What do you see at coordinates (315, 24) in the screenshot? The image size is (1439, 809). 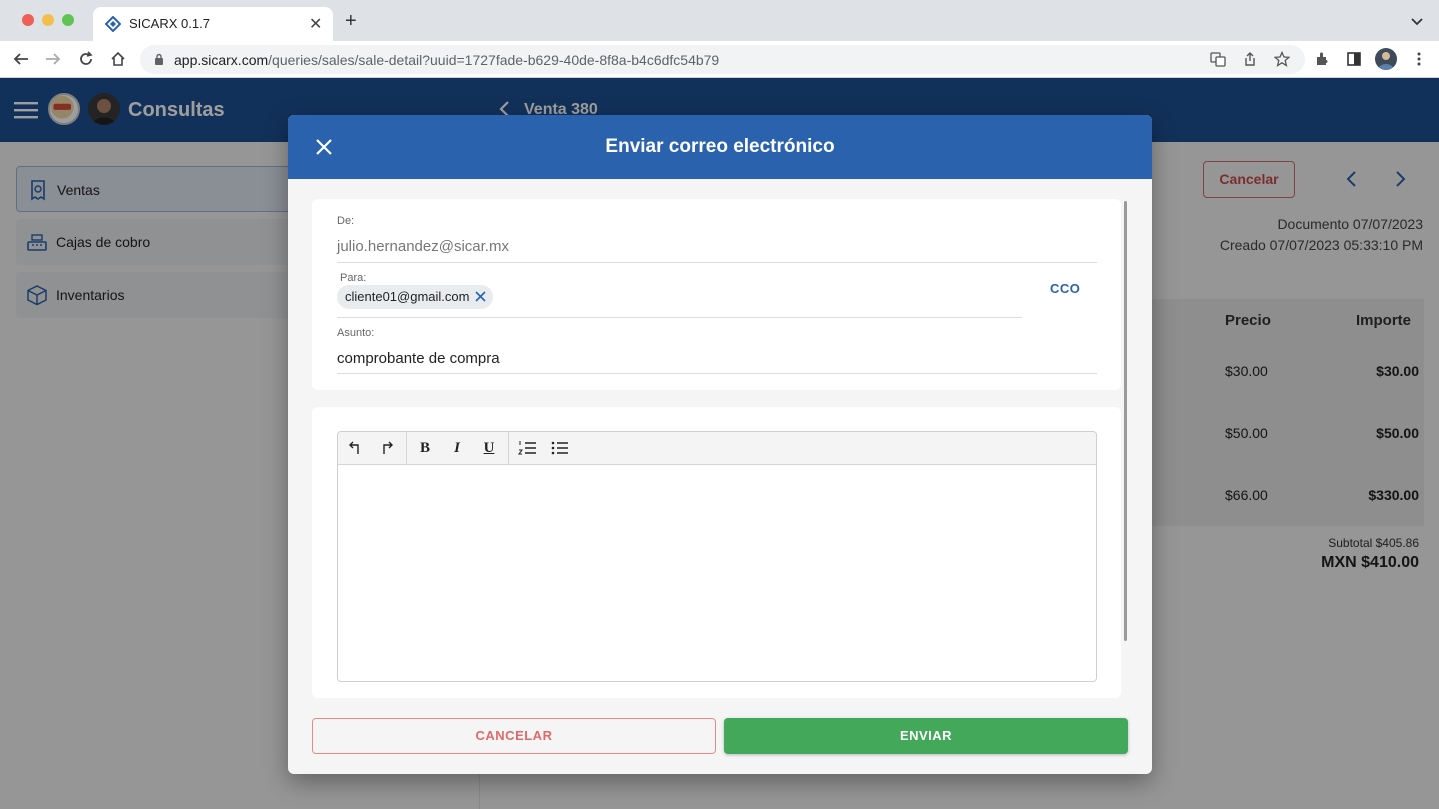 I see `tab-close-icon: ✕` at bounding box center [315, 24].